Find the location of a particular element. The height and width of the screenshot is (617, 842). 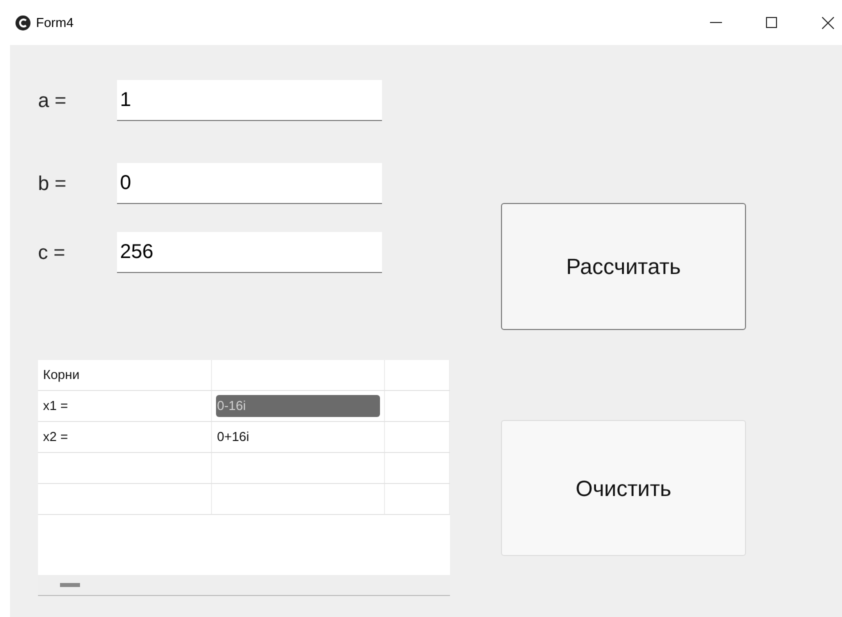

table-cell: x2 = is located at coordinates (125, 437).